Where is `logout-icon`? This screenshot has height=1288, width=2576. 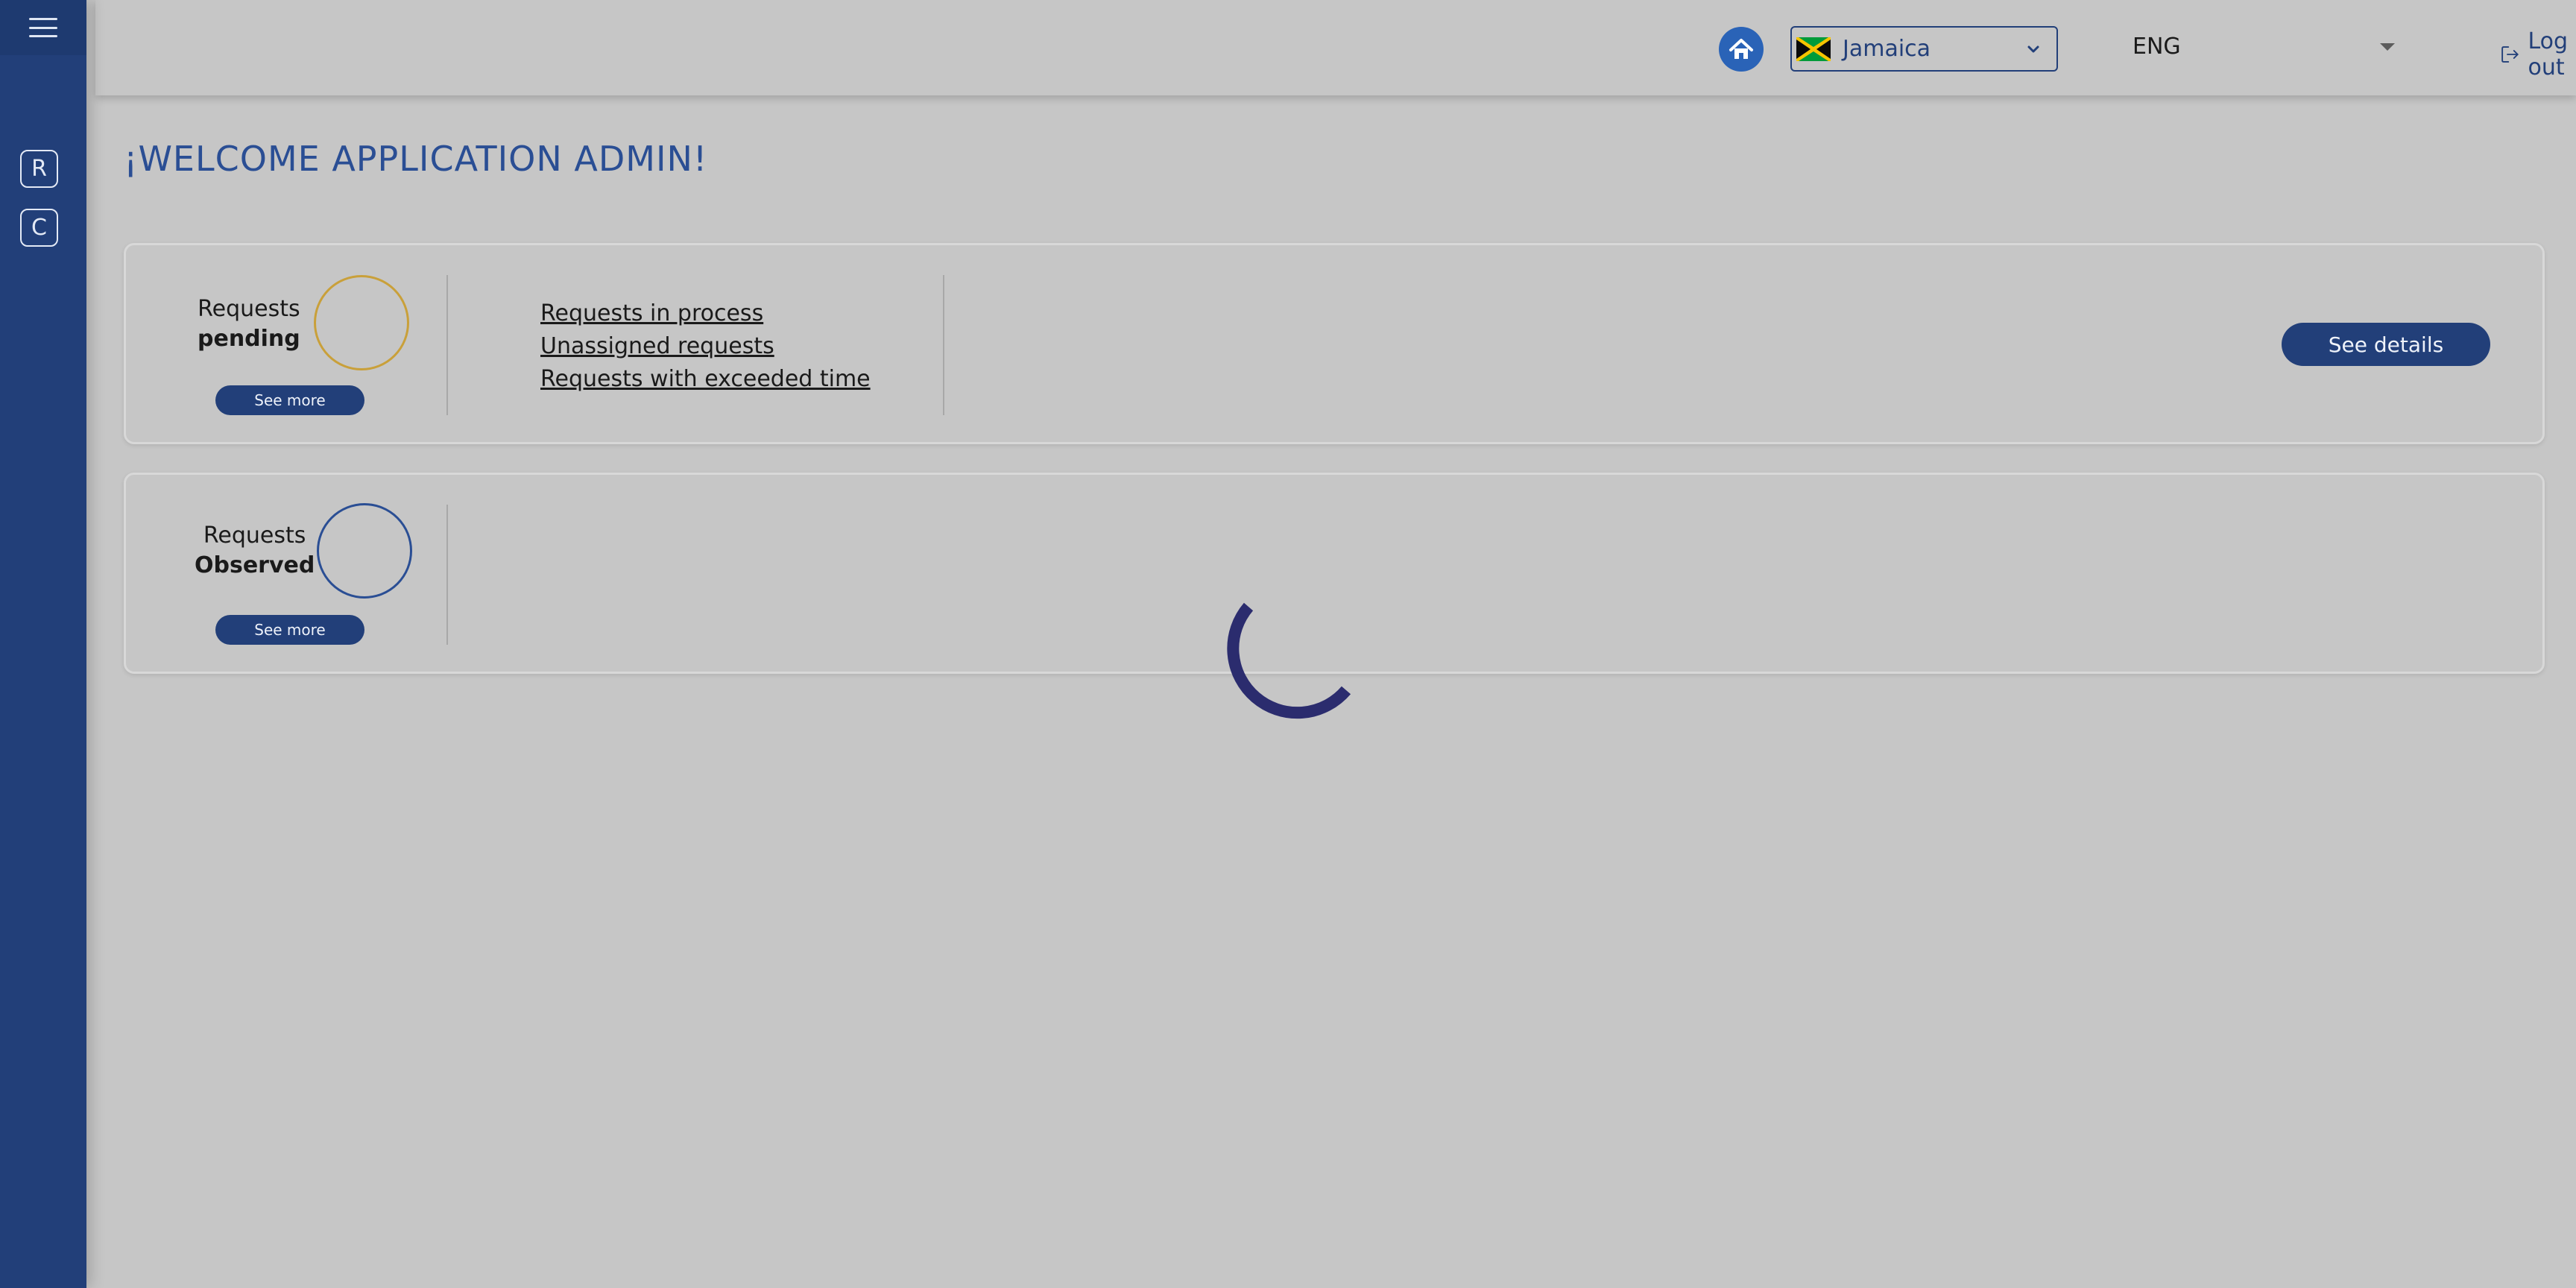
logout-icon is located at coordinates (2510, 54).